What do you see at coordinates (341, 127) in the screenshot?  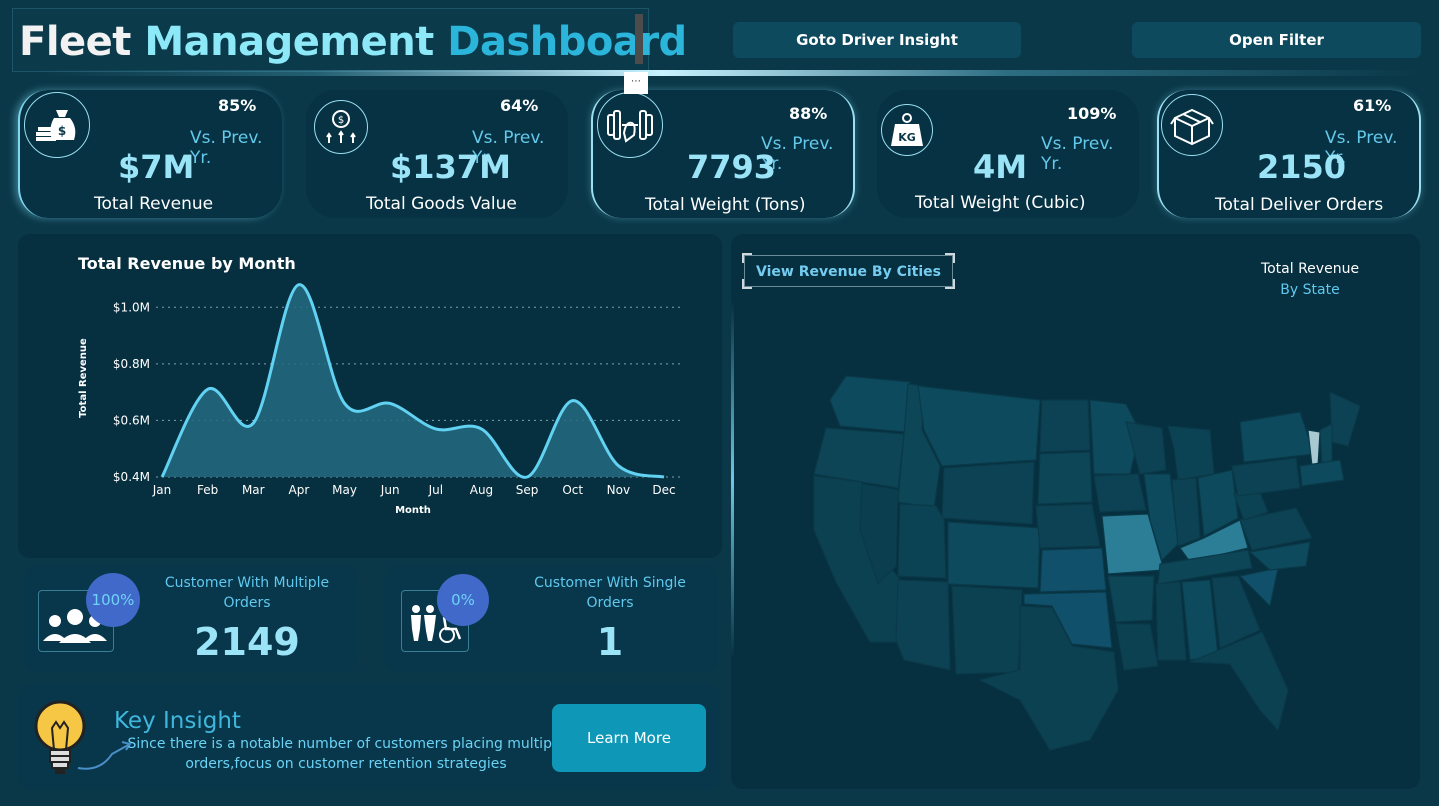 I see `coin-growth-icon: $` at bounding box center [341, 127].